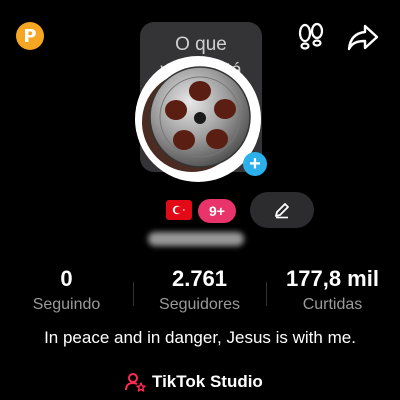  I want to click on premium-badge: P, so click(30, 36).